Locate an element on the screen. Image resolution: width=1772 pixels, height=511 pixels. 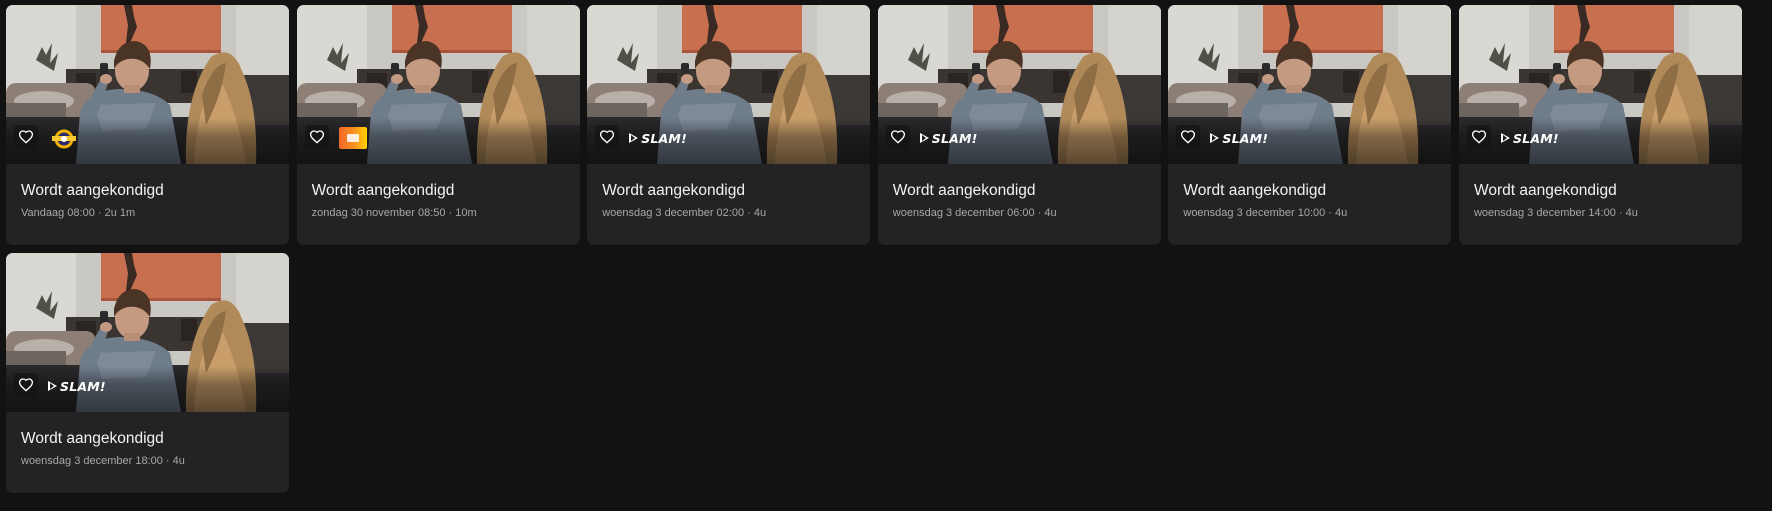
program-card: Wordt aangekondigd Vandaag 08:00 · 2u 1m is located at coordinates (147, 125).